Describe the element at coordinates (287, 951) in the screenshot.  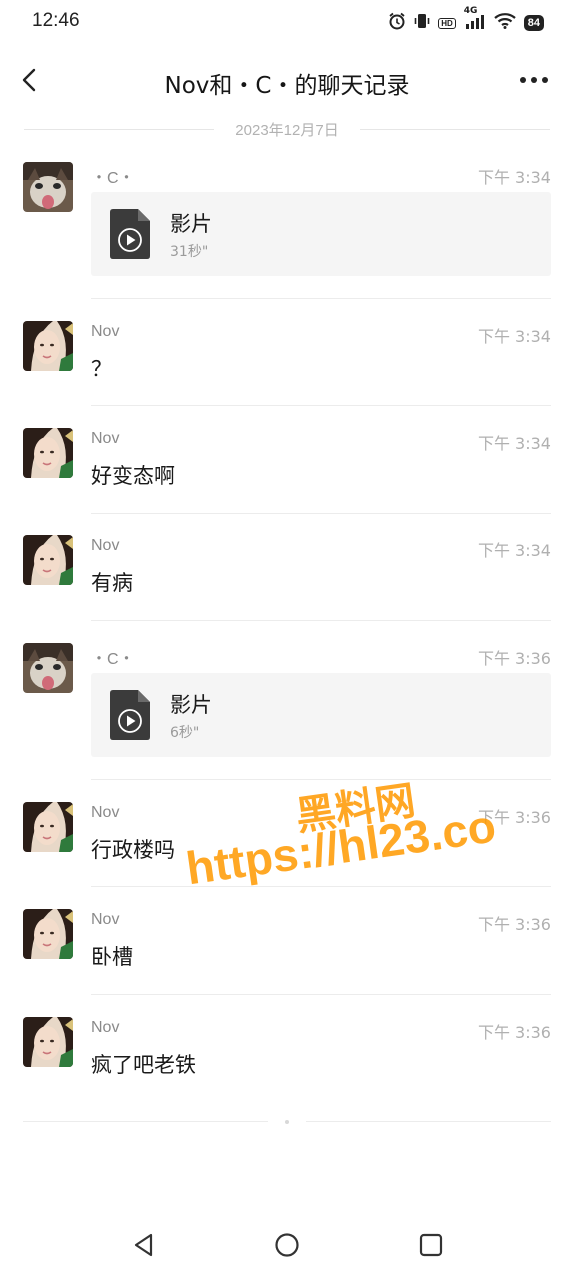
I see `message-item: Nov 下午 3:36 卧槽` at that location.